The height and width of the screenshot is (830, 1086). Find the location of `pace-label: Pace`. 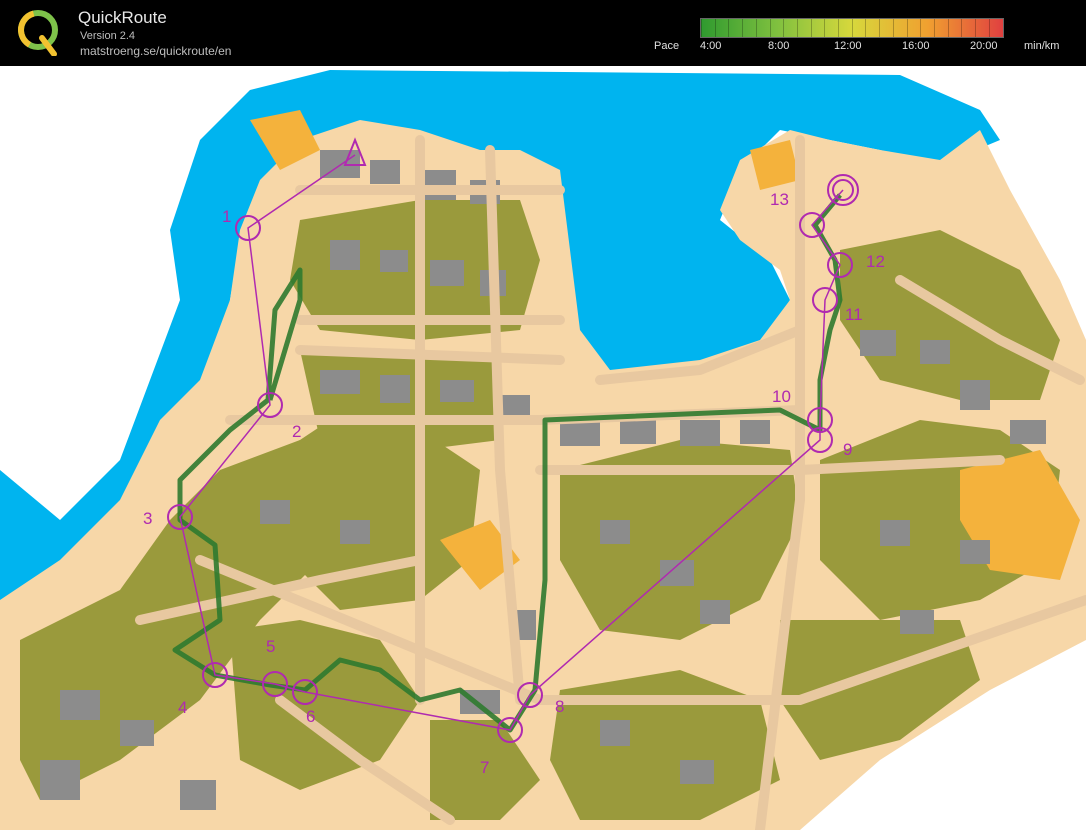

pace-label: Pace is located at coordinates (667, 46).